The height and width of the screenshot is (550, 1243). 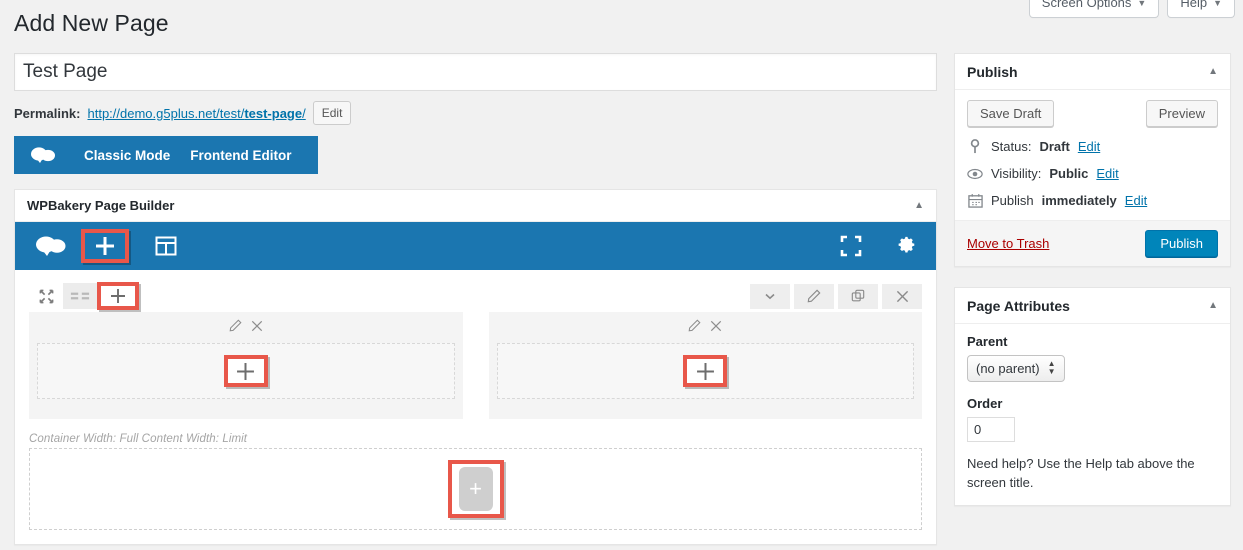 I want to click on wpbakery-toolbar, so click(x=475, y=246).